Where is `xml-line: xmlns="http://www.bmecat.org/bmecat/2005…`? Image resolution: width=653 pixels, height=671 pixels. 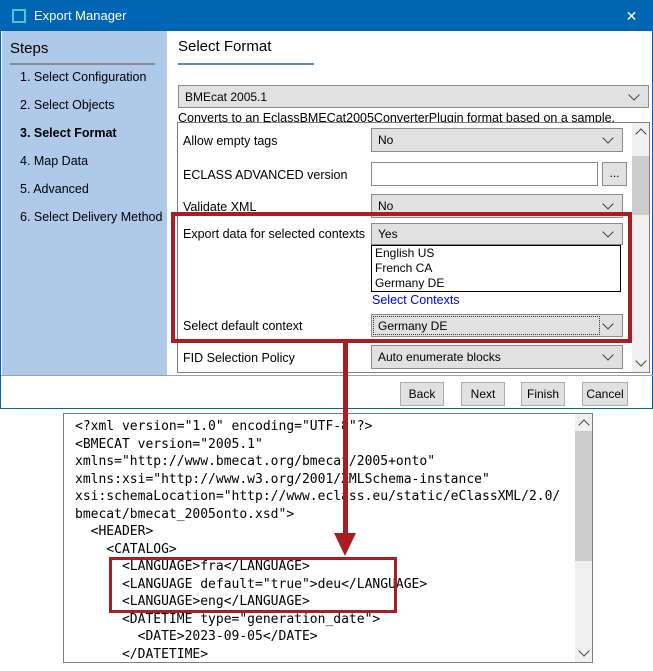
xml-line: xmlns="http://www.bmecat.org/bmecat/2005… is located at coordinates (255, 461).